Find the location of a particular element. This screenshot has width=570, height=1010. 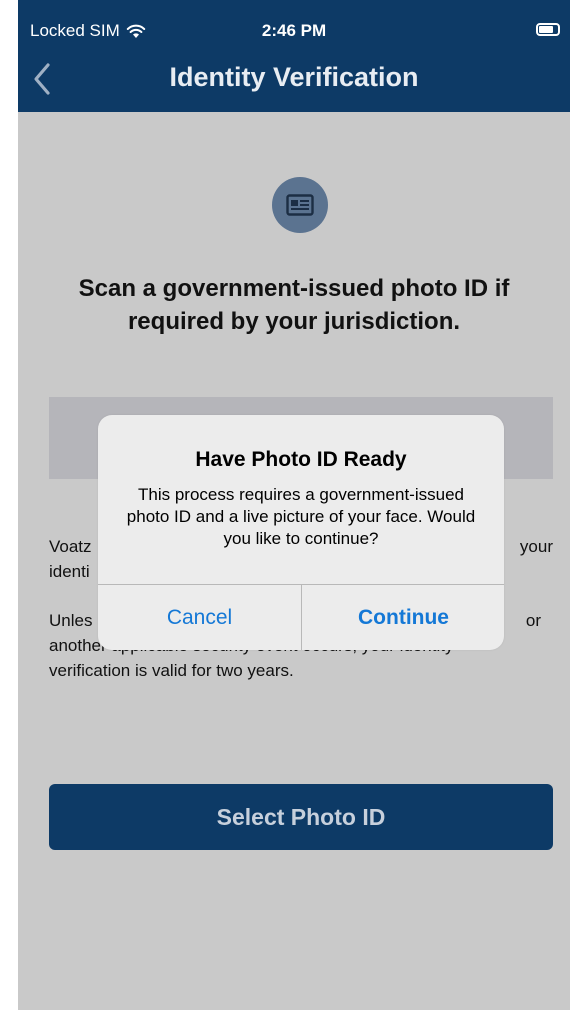

continue-button: Continue is located at coordinates (403, 617).